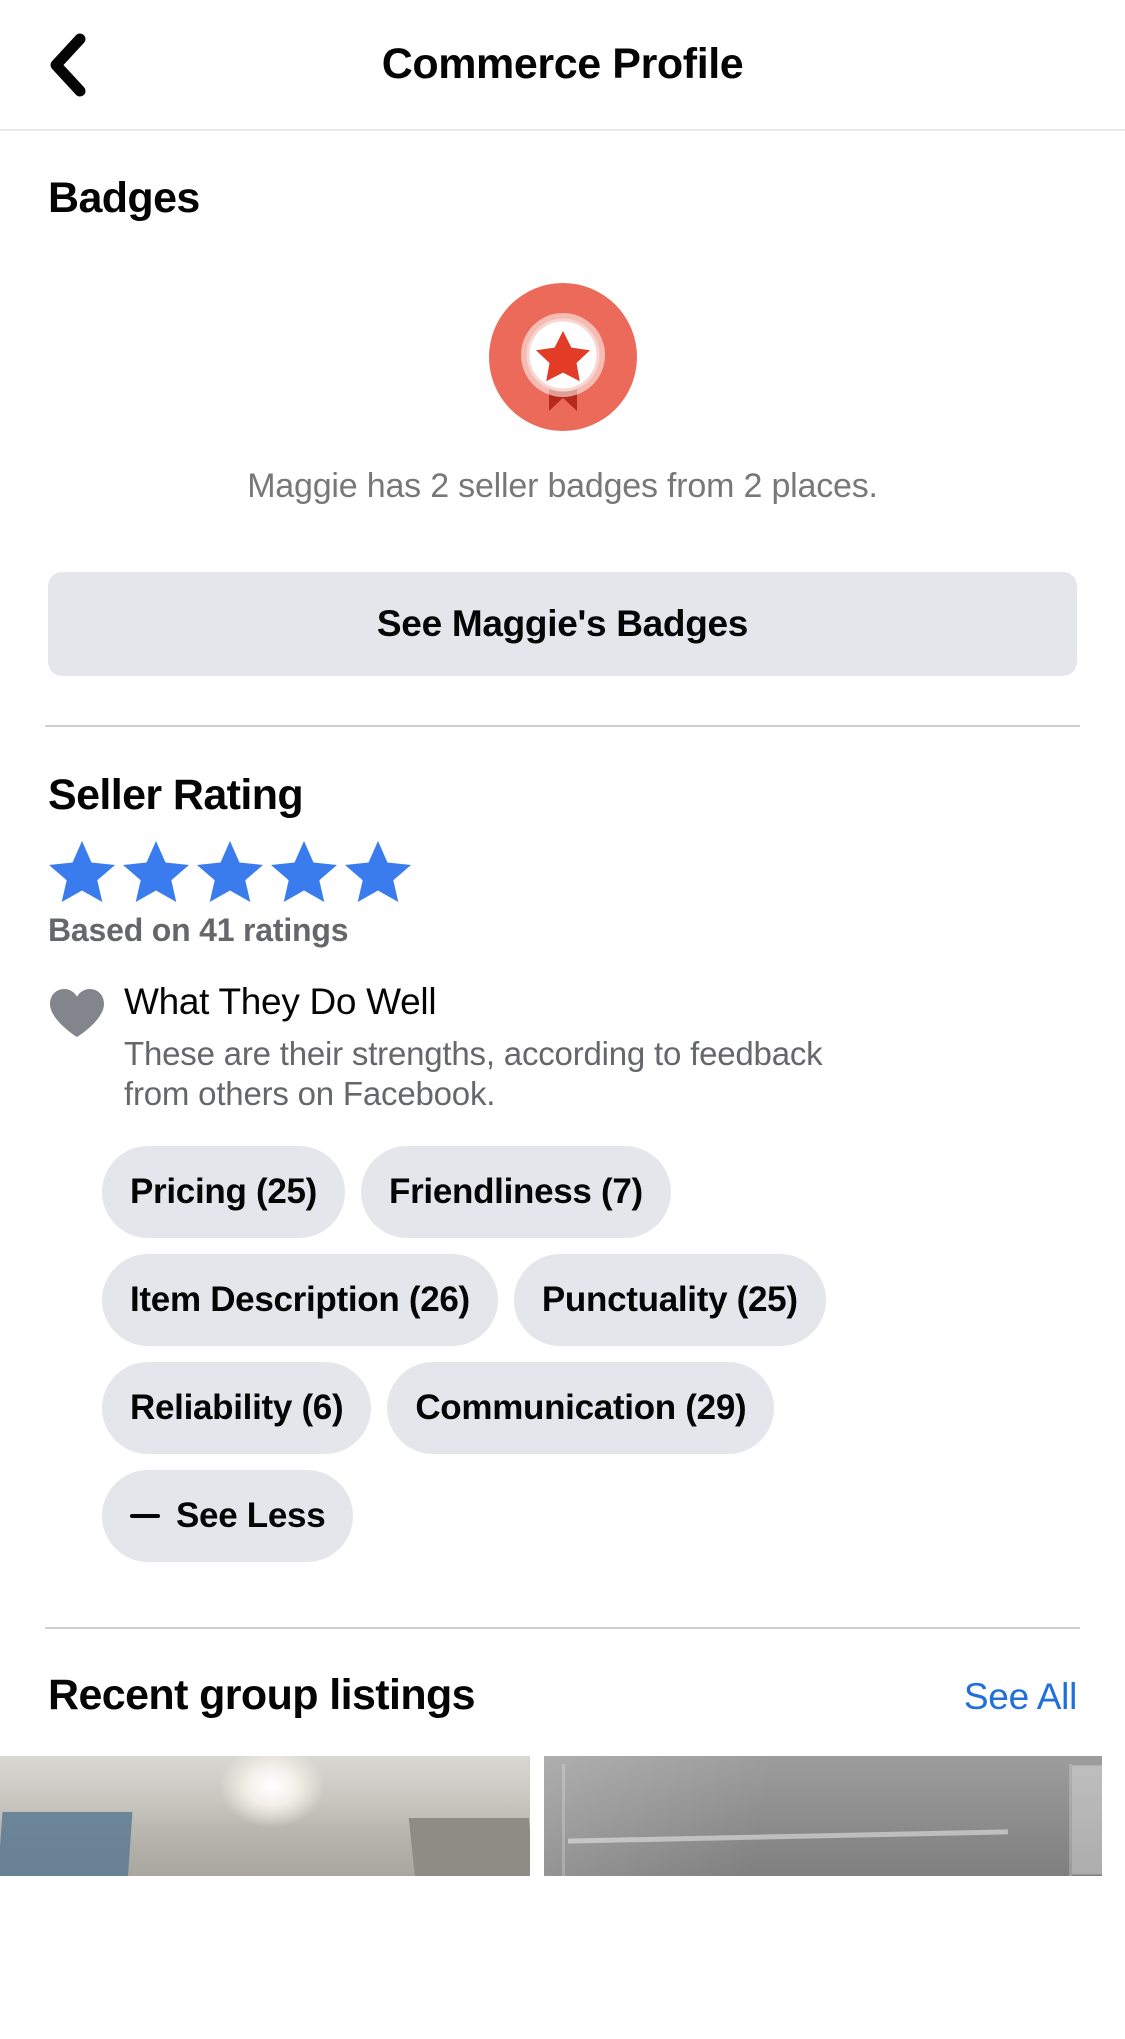 Image resolution: width=1125 pixels, height=2039 pixels. I want to click on recent-group-listings-section: Recent group listings See All, so click(562, 1674).